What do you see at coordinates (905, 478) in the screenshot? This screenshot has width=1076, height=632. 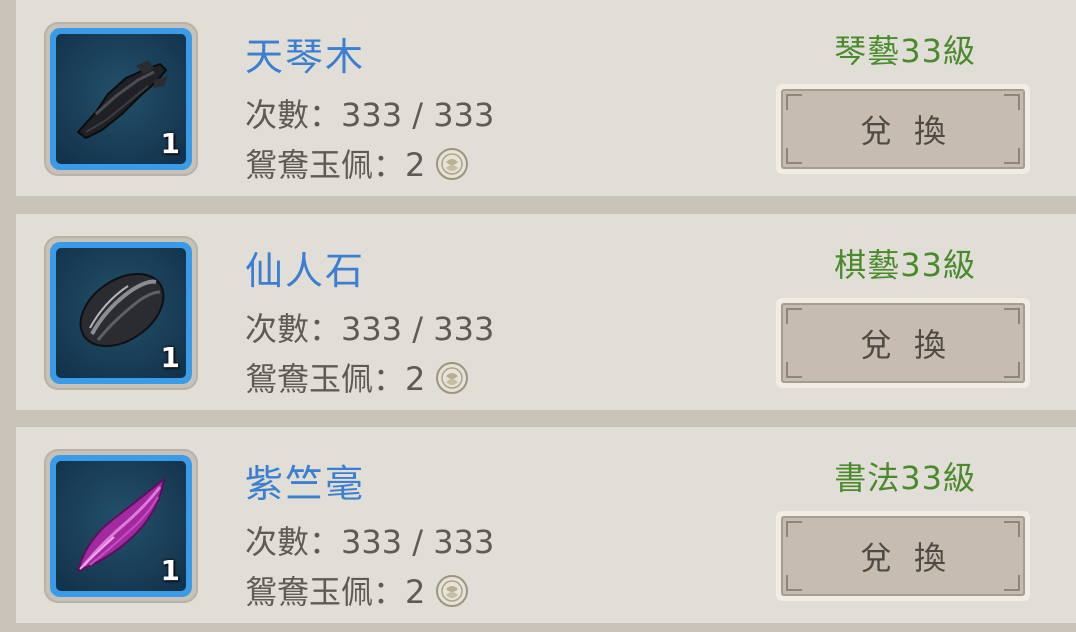 I see `requirement-label: 書法33級` at bounding box center [905, 478].